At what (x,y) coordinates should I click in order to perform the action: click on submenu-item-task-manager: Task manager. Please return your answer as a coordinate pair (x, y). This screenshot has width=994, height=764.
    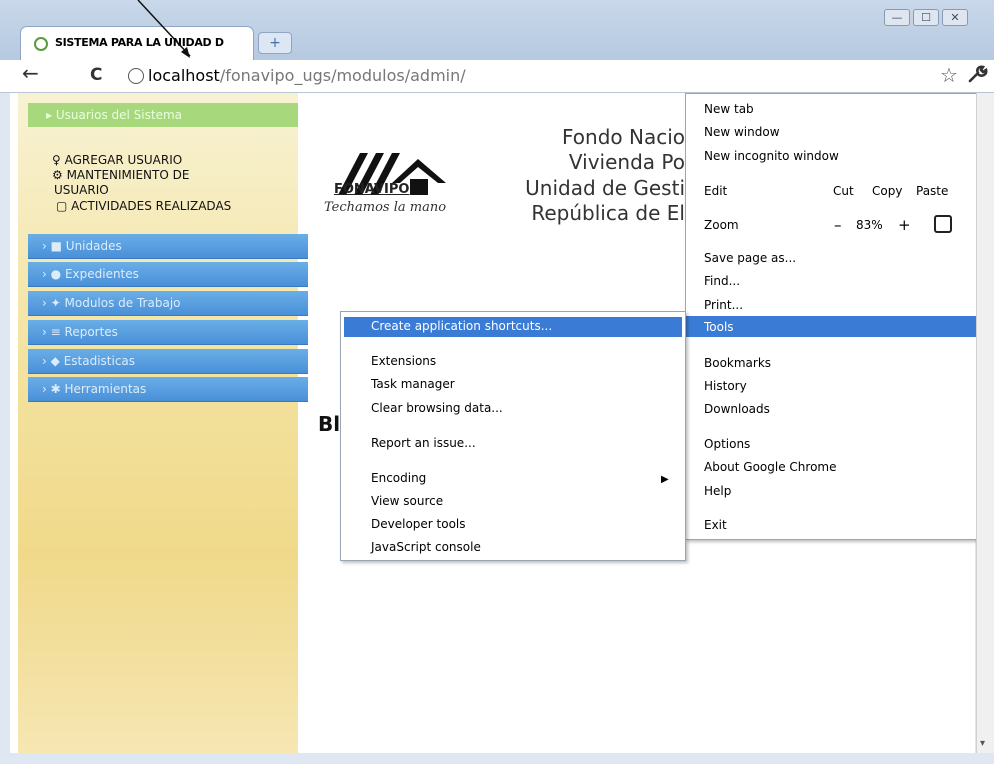
    Looking at the image, I should click on (413, 384).